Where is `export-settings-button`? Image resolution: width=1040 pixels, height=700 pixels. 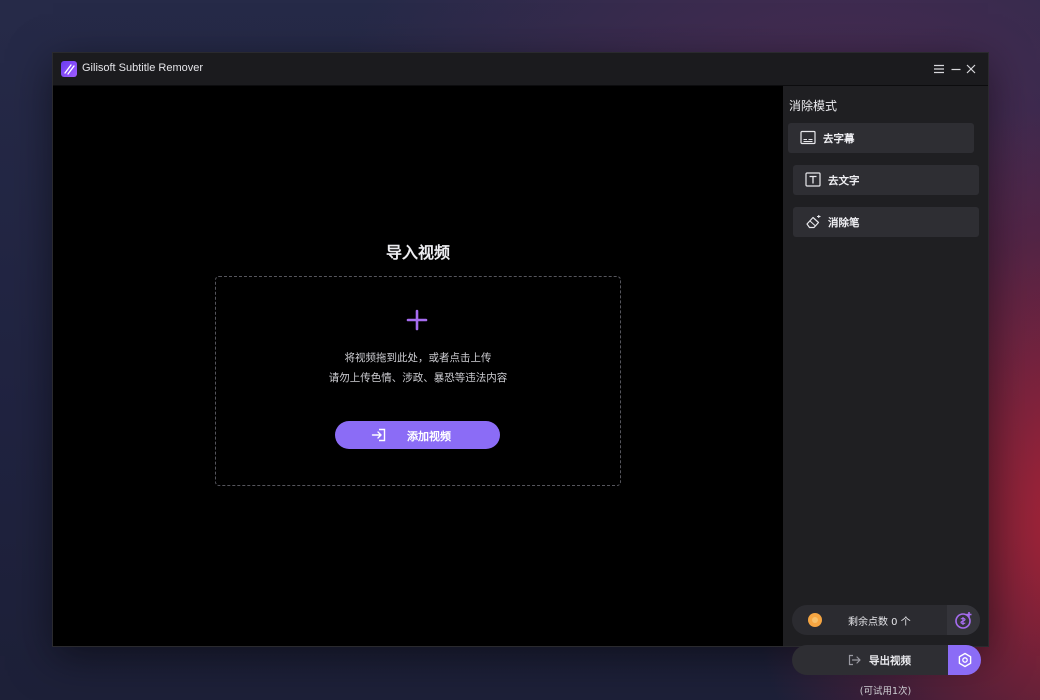
export-settings-button is located at coordinates (964, 660).